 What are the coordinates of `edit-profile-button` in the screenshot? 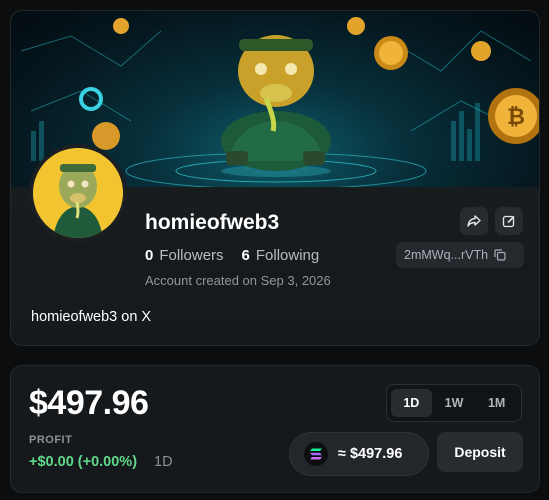 It's located at (509, 221).